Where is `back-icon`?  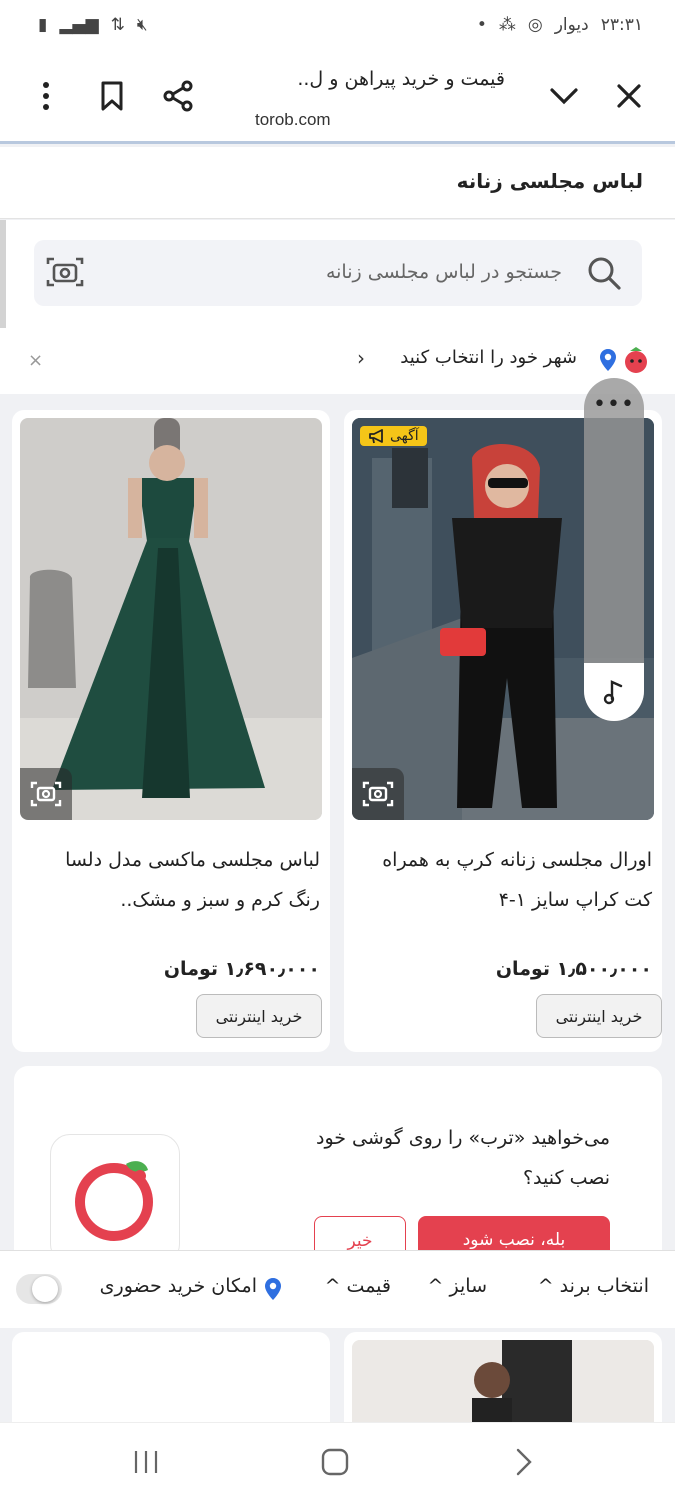 back-icon is located at coordinates (524, 1462).